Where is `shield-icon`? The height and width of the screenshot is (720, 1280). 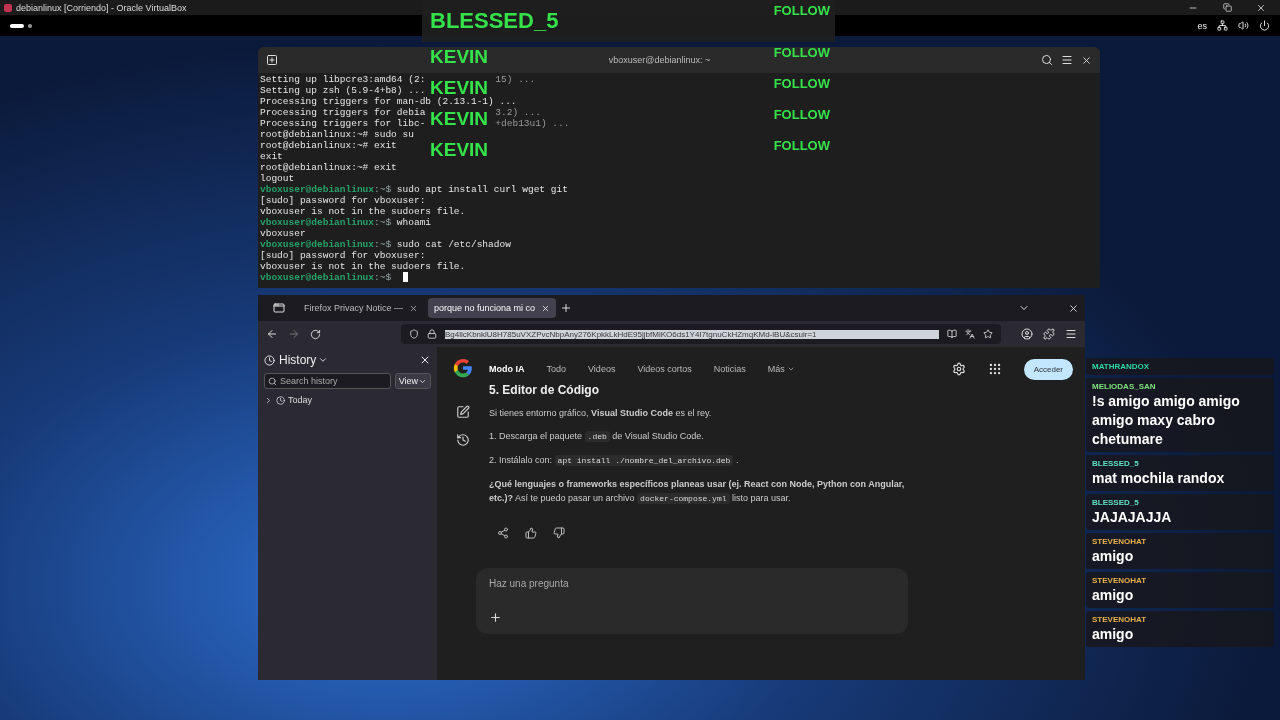 shield-icon is located at coordinates (414, 334).